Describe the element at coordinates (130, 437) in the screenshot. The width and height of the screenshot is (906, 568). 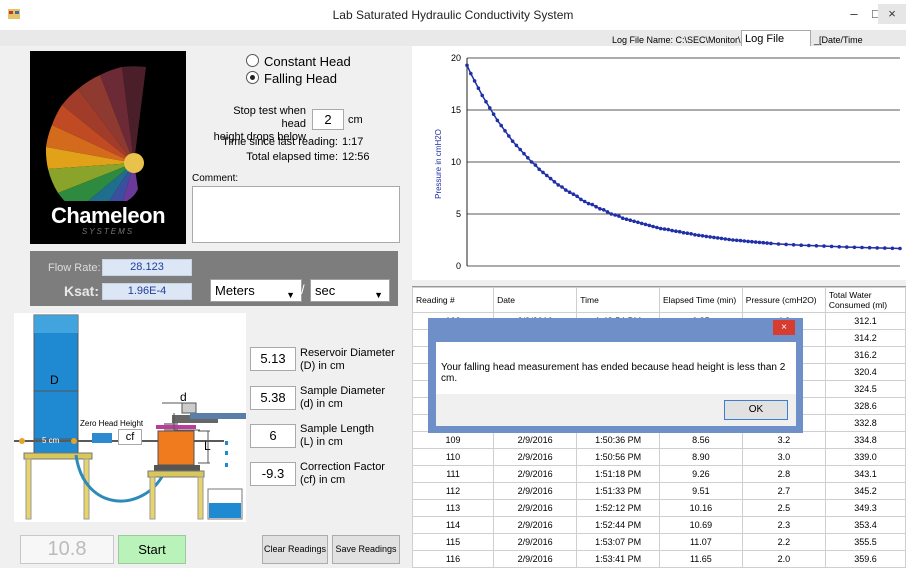
I see `cf-box: cf` at that location.